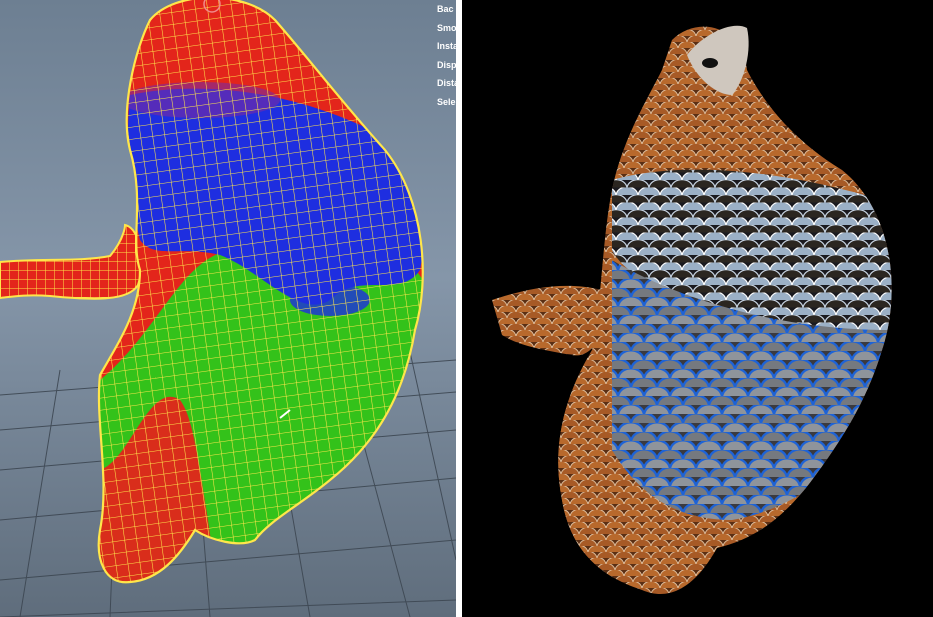  Describe the element at coordinates (446, 65) in the screenshot. I see `hud-line: Disp` at that location.